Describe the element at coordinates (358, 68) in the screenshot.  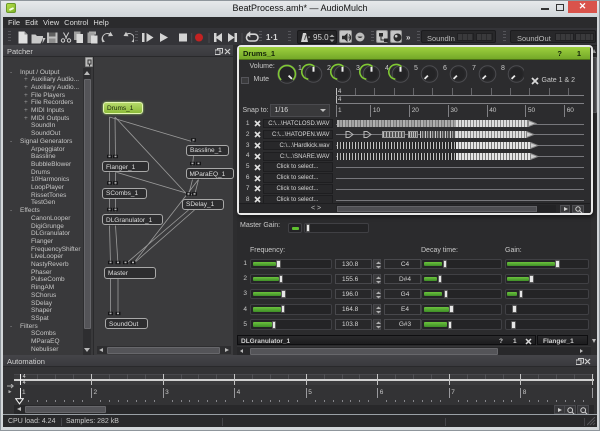
I see `svg-text: 3` at that location.